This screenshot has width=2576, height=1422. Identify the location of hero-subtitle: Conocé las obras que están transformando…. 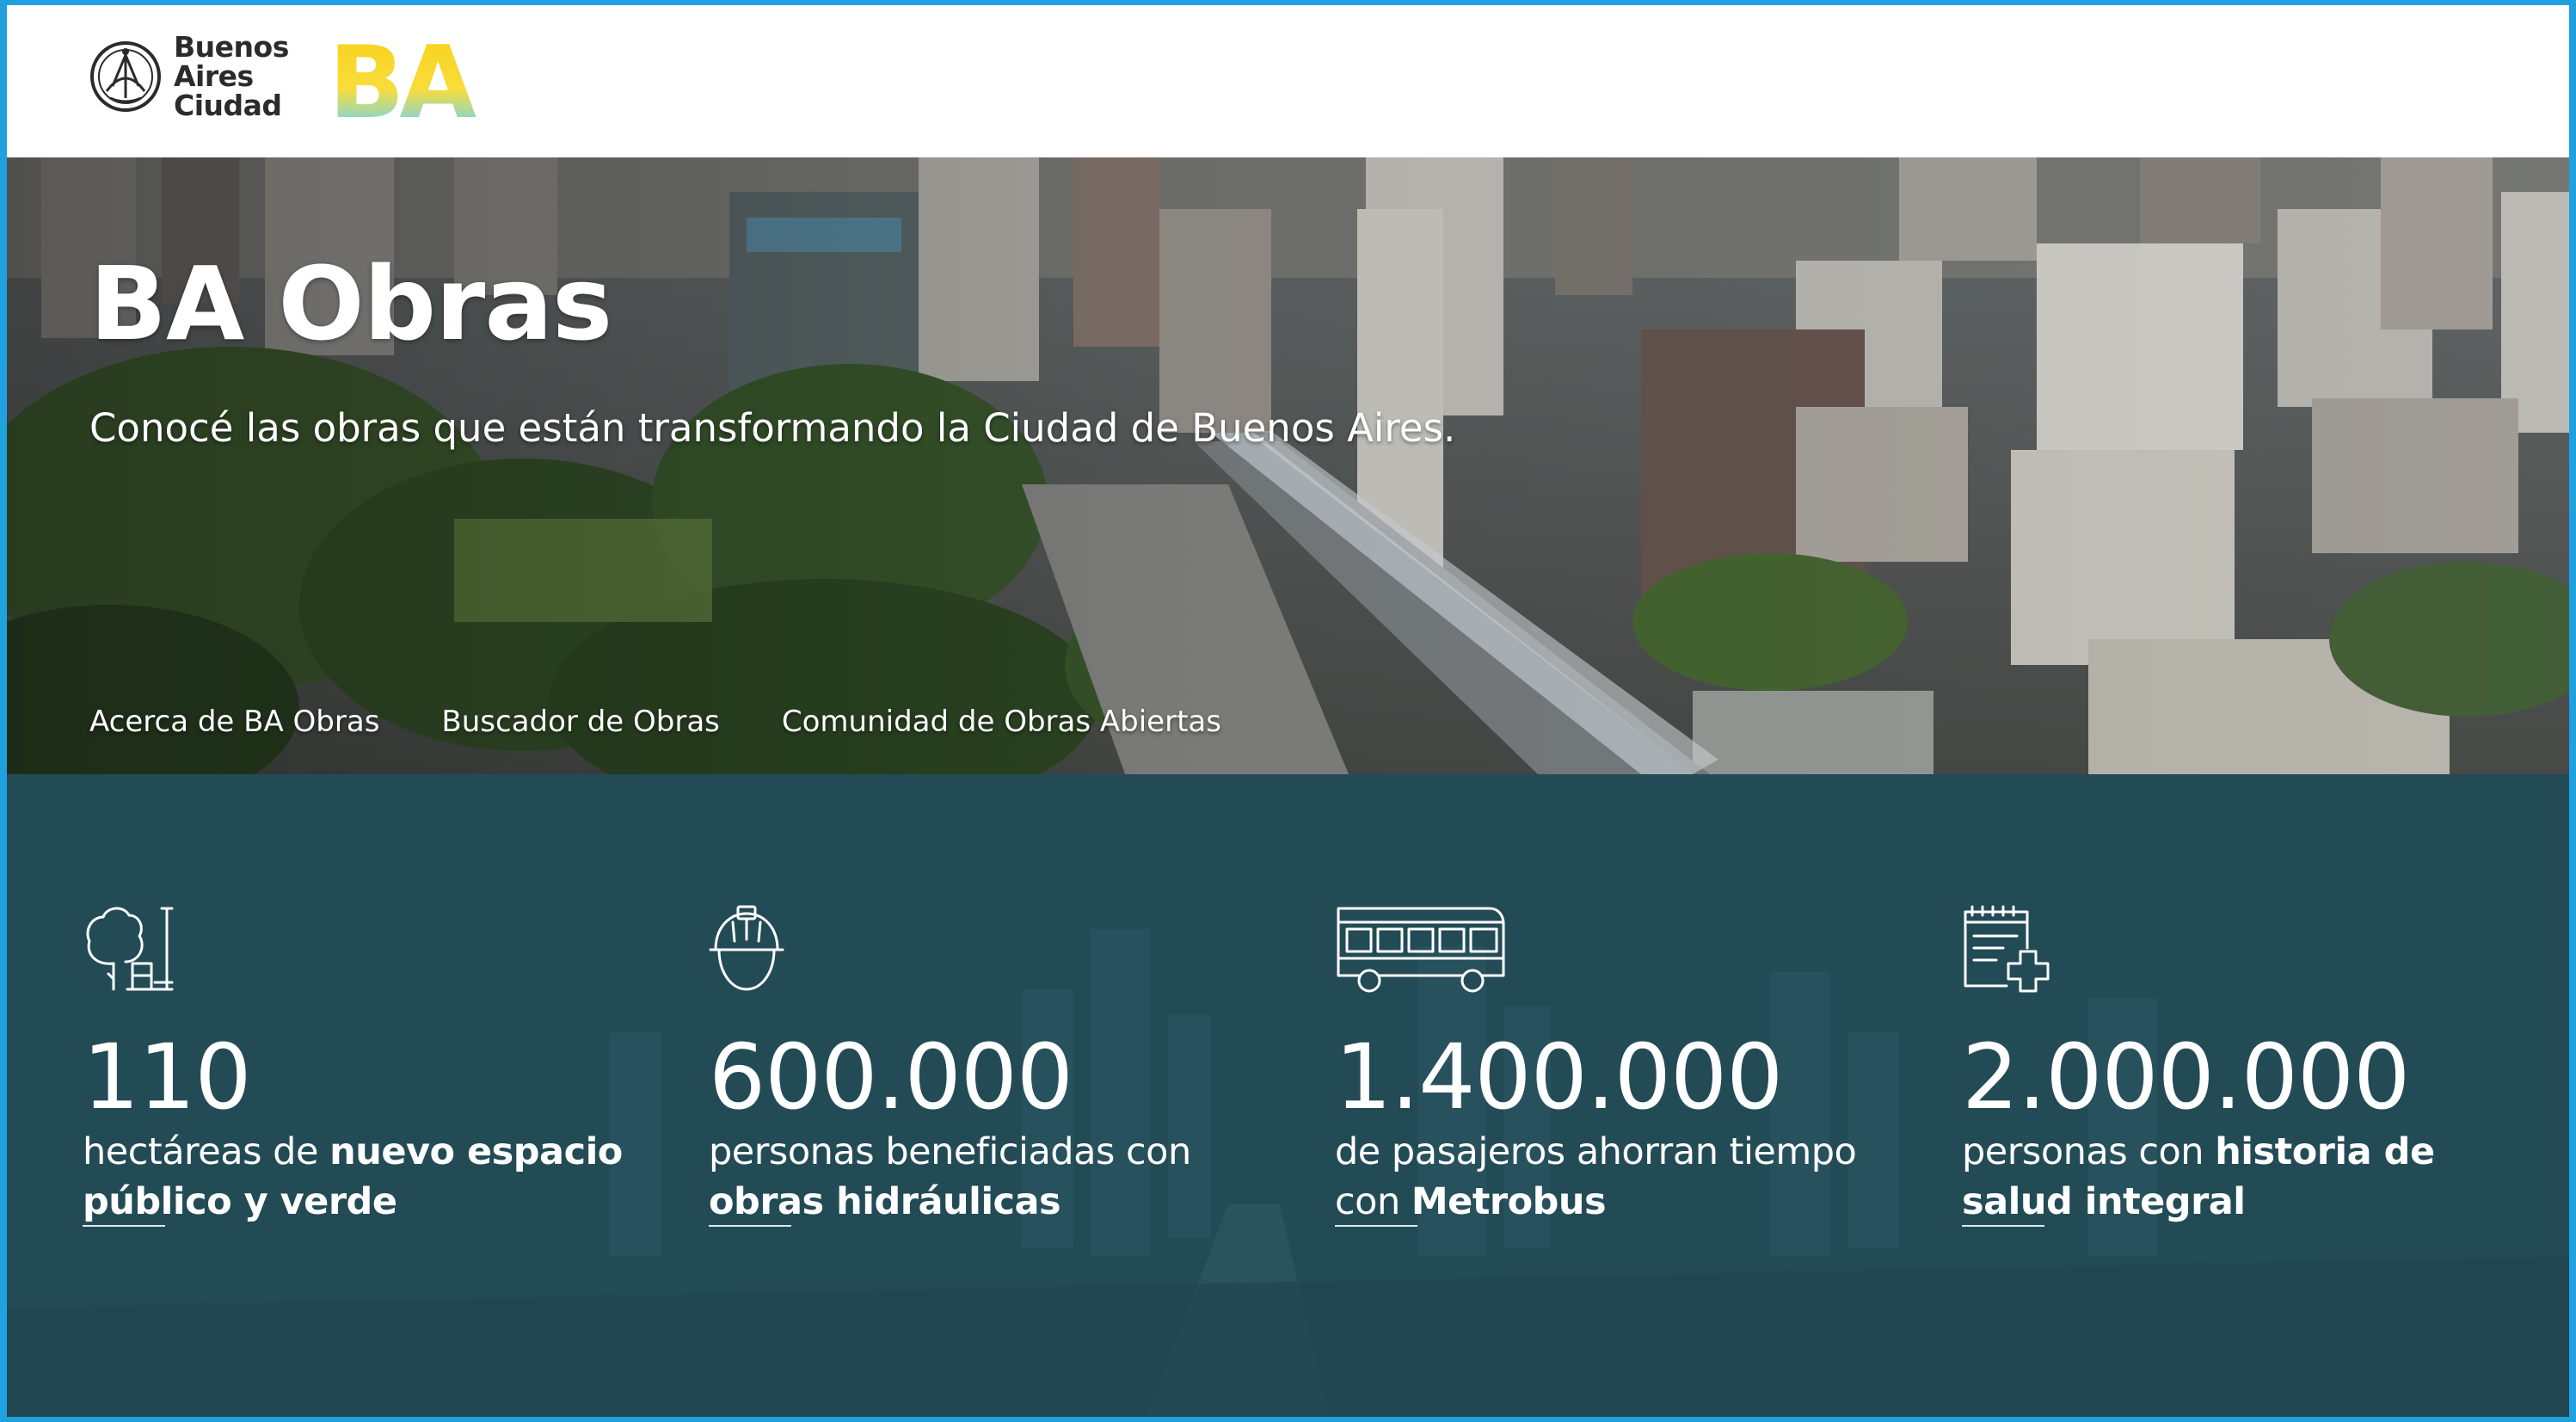
(772, 428).